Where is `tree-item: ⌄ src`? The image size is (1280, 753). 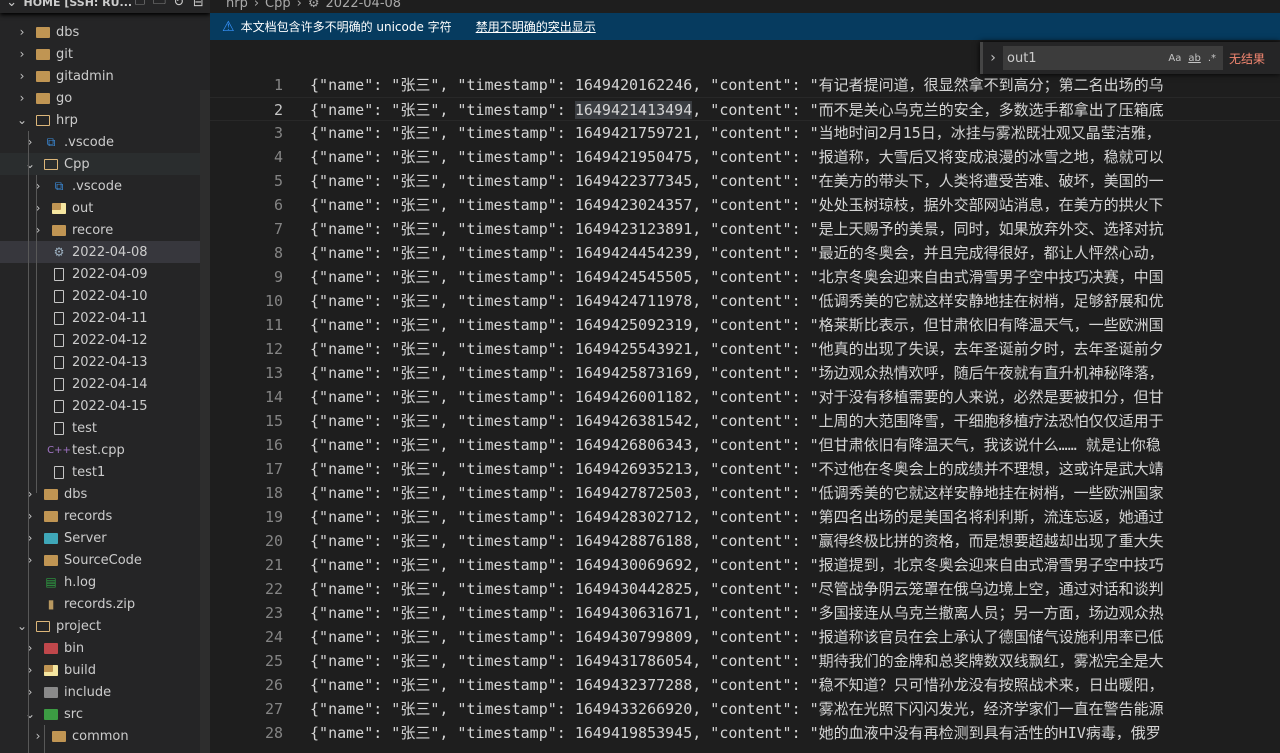
tree-item: ⌄ src is located at coordinates (105, 714).